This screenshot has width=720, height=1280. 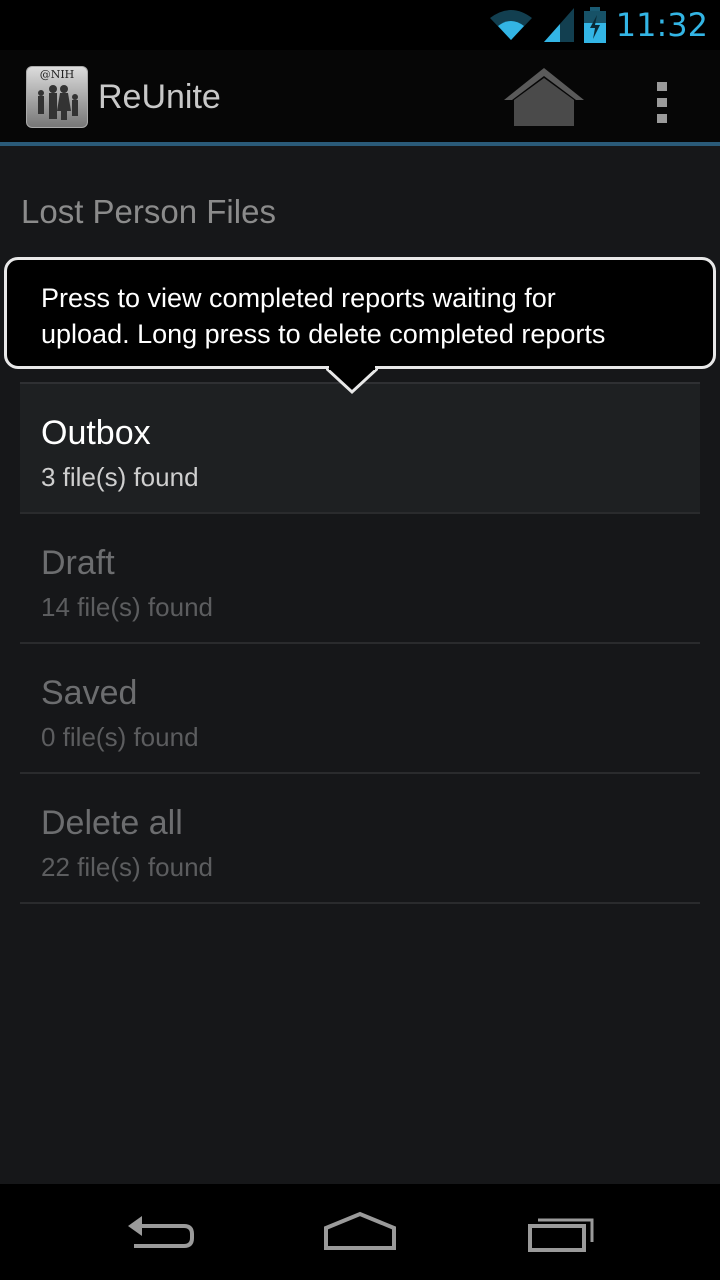 I want to click on list-item-title: Draft, so click(x=78, y=563).